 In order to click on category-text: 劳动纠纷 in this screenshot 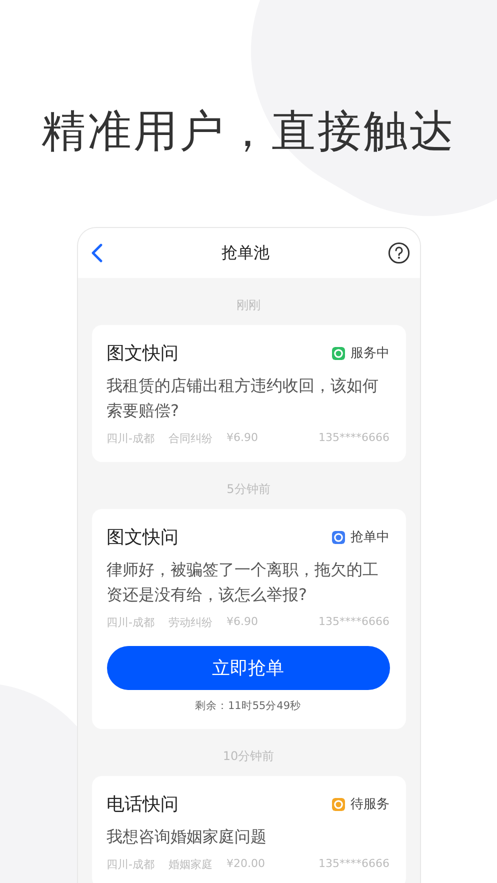, I will do `click(190, 622)`.